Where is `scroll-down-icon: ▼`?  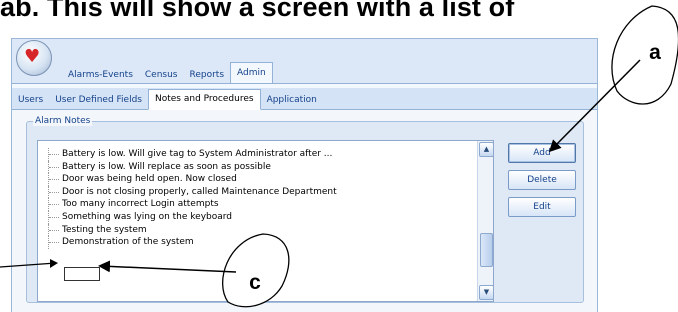 scroll-down-icon: ▼ is located at coordinates (486, 292).